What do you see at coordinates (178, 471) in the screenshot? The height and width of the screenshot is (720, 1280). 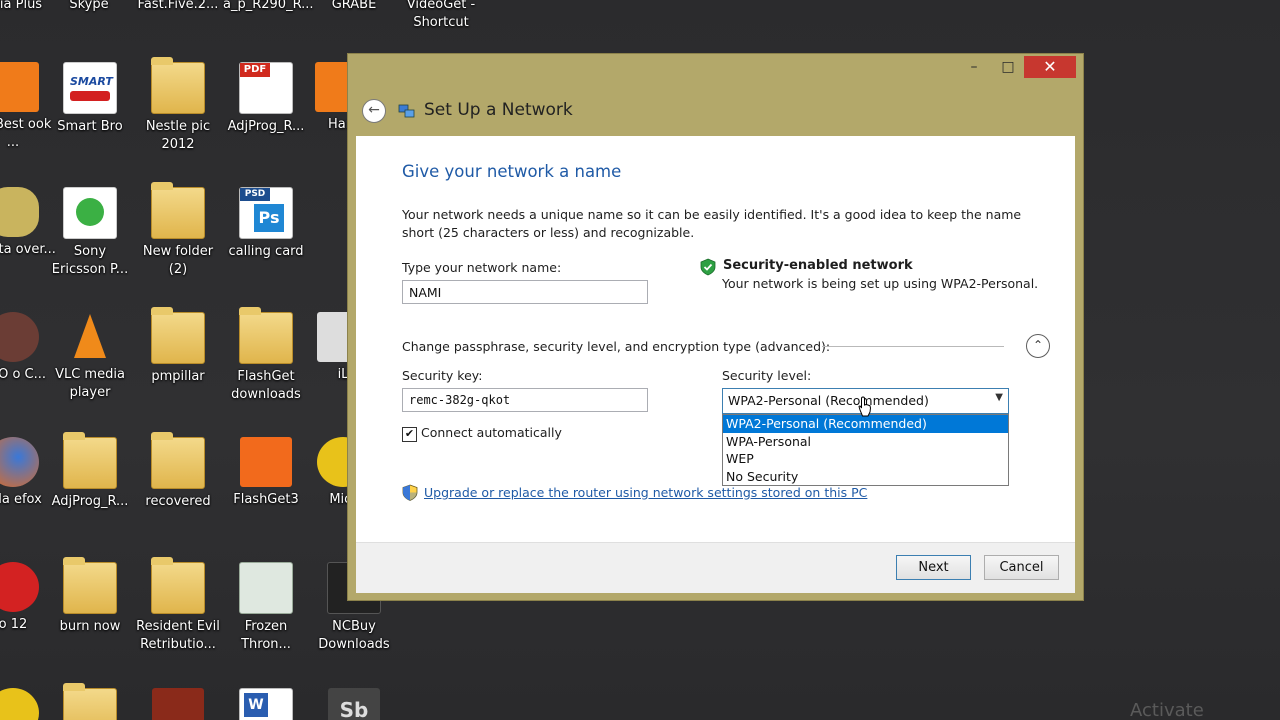 I see `desktop-icon-folder: recovered` at bounding box center [178, 471].